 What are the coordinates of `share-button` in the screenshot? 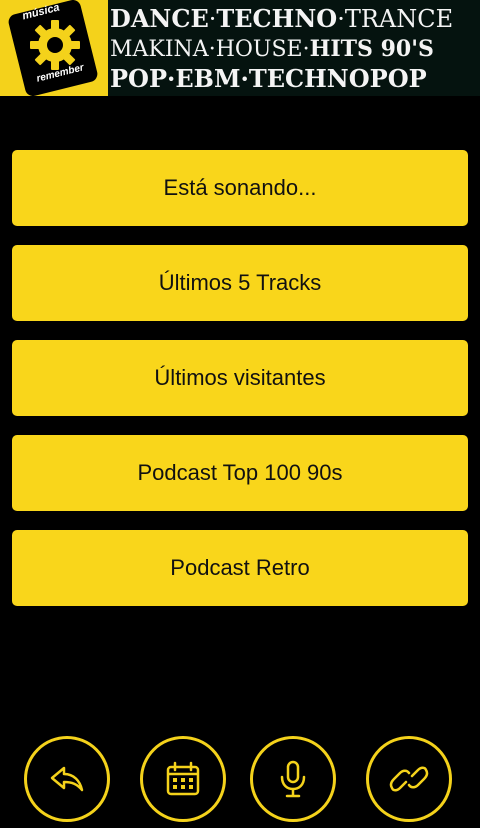 It's located at (67, 779).